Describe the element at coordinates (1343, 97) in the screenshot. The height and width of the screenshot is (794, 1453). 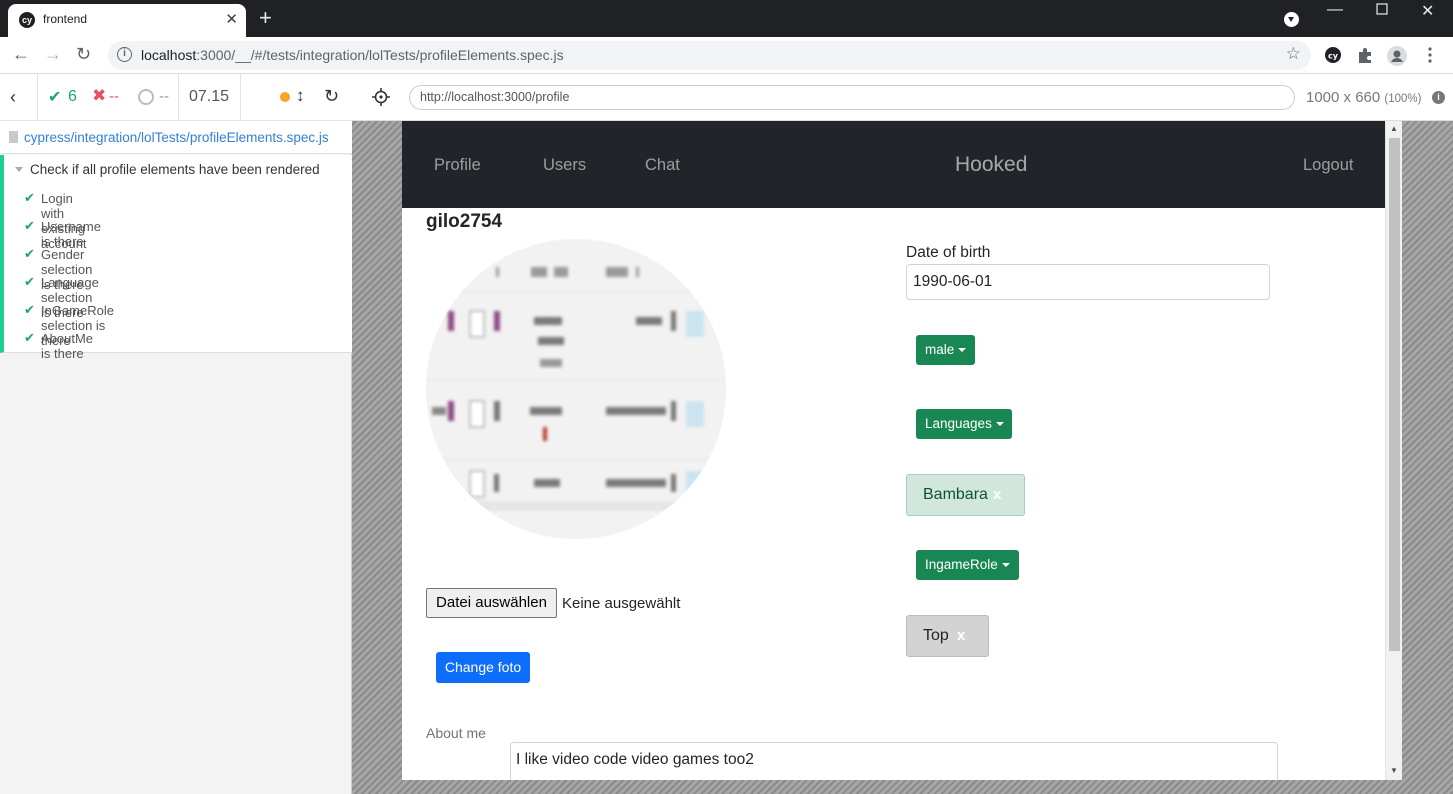
I see `viewport-dimensions: 1000 x 660` at that location.